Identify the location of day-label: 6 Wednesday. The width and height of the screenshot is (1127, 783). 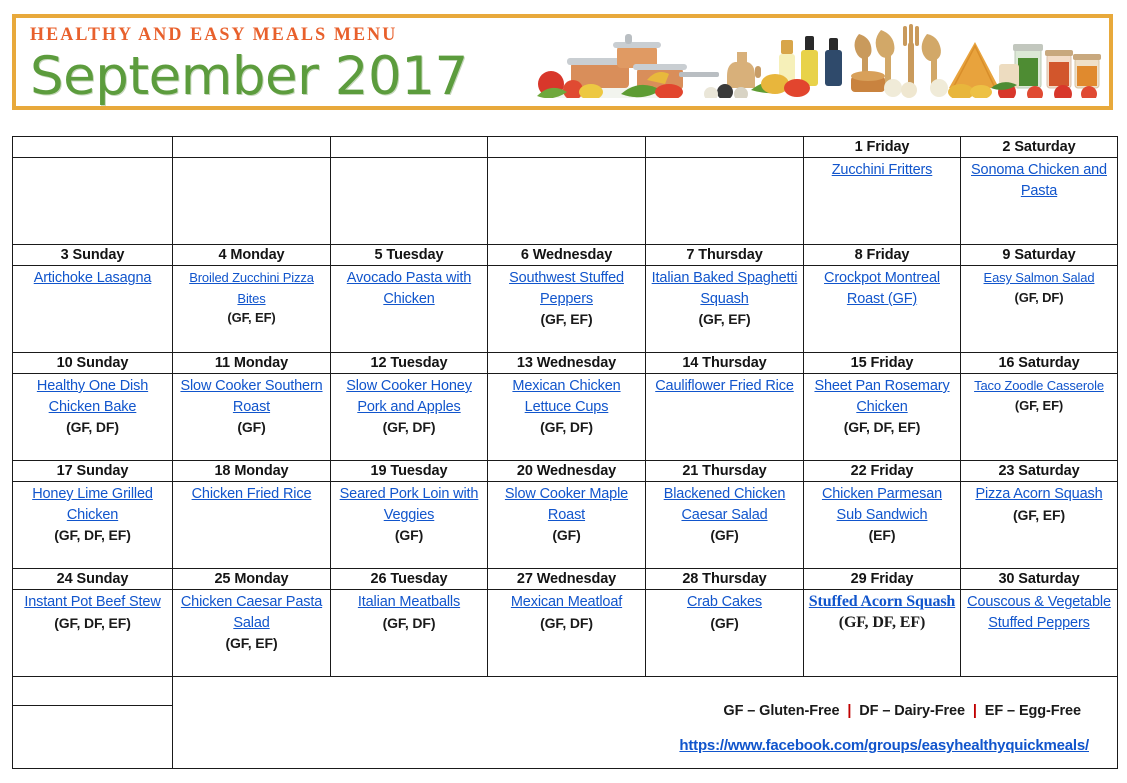
(566, 255).